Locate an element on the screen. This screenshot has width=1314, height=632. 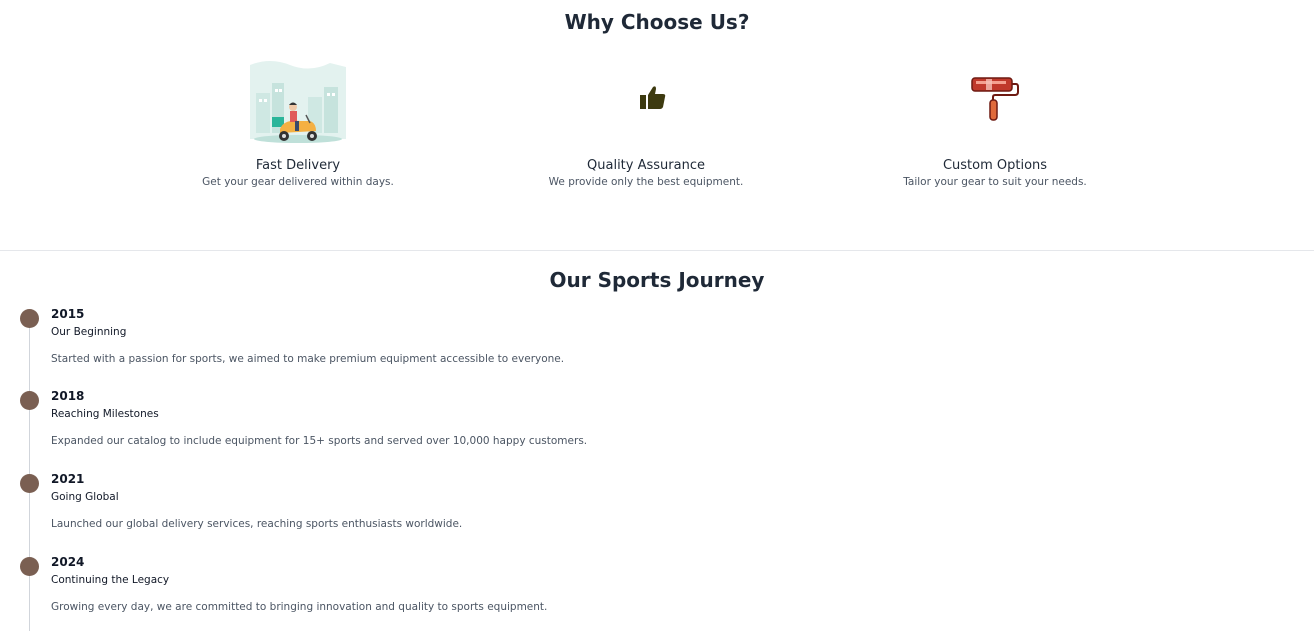
timeline-title: Our Beginning is located at coordinates (89, 332).